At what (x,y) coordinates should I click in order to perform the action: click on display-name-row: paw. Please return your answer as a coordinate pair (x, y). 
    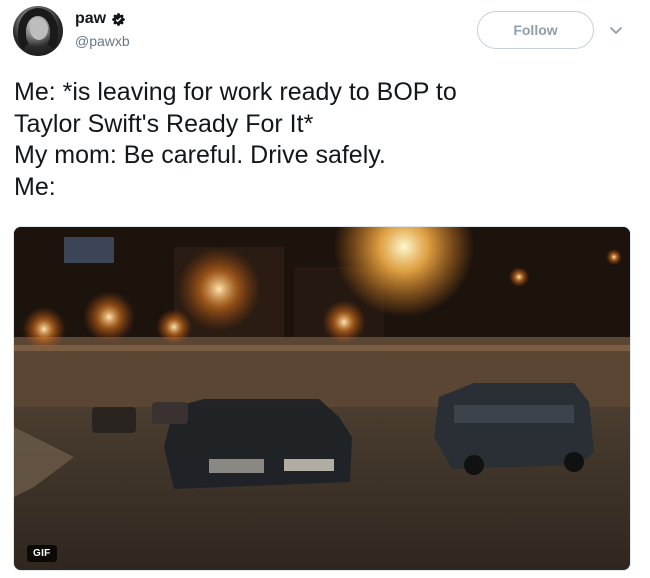
    Looking at the image, I should click on (100, 19).